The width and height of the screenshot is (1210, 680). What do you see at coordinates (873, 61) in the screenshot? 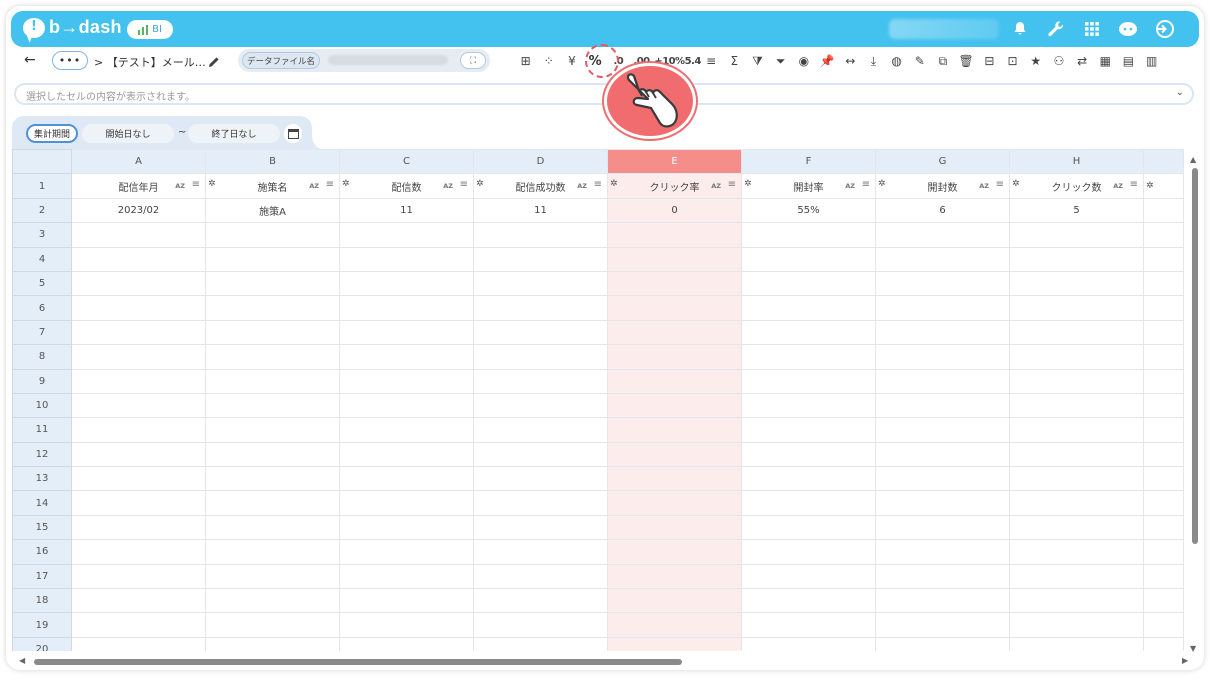
I see `download-icon: ⤓` at bounding box center [873, 61].